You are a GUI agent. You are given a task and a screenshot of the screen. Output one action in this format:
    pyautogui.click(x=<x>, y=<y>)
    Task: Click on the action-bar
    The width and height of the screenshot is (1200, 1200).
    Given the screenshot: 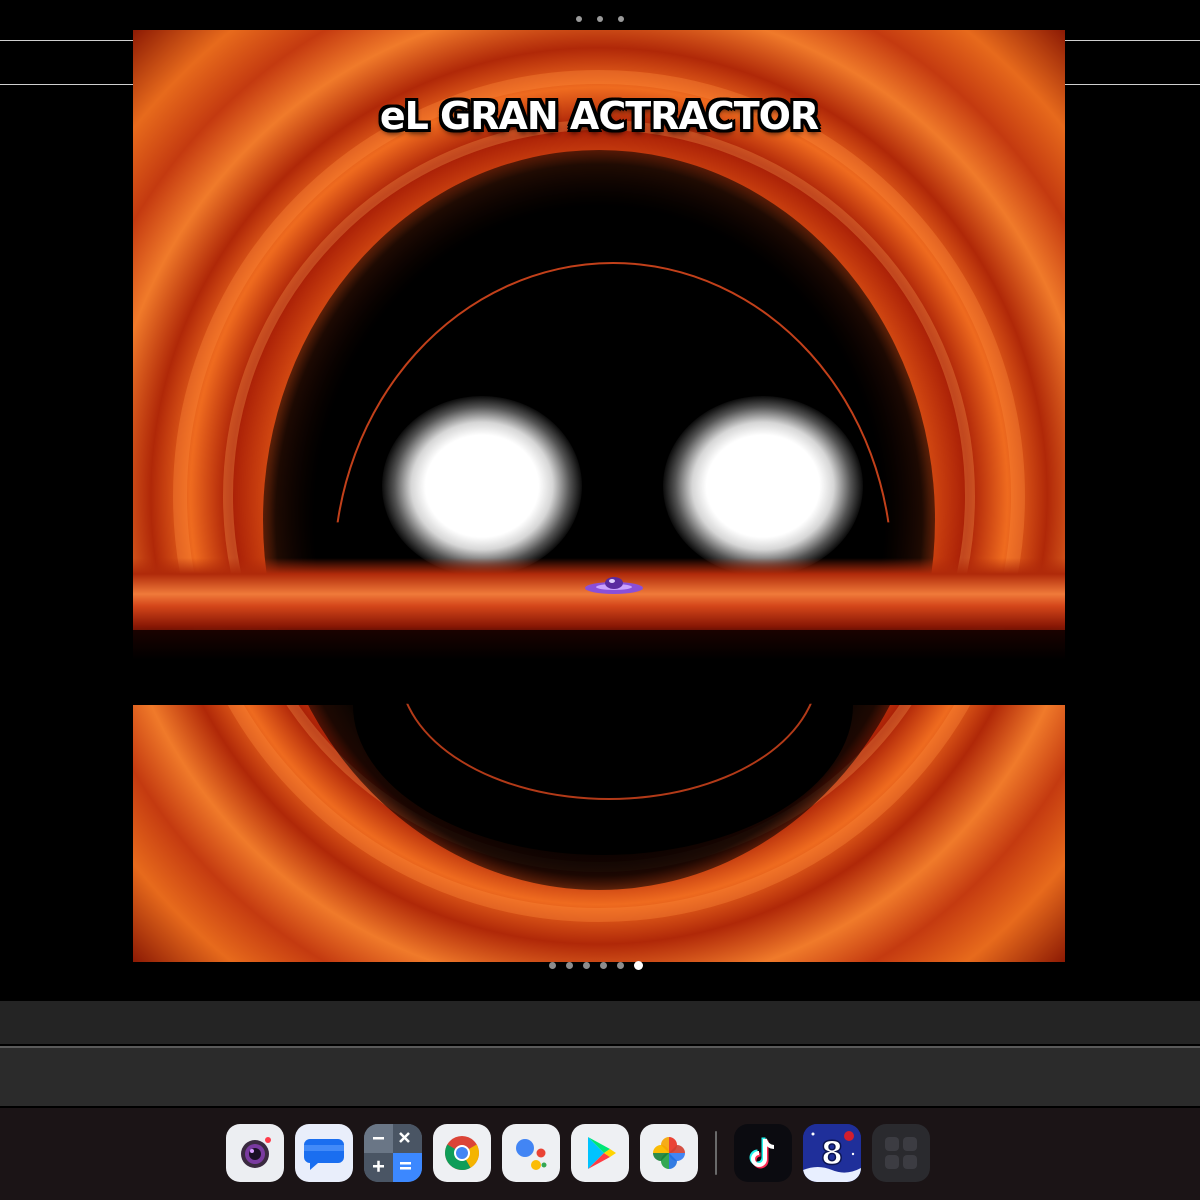 What is the action you would take?
    pyautogui.click(x=600, y=1077)
    